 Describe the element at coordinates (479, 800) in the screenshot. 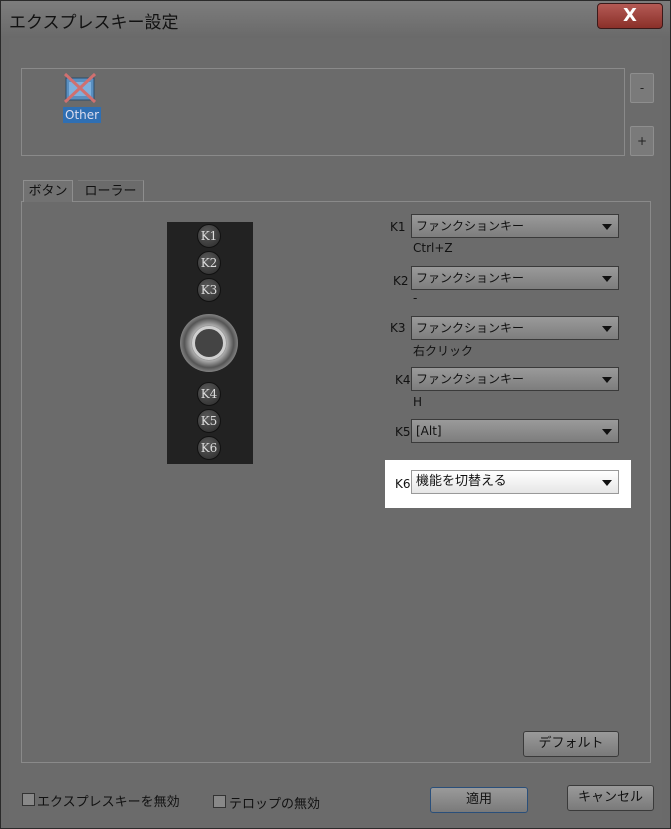

I see `apply-button: 適用` at that location.